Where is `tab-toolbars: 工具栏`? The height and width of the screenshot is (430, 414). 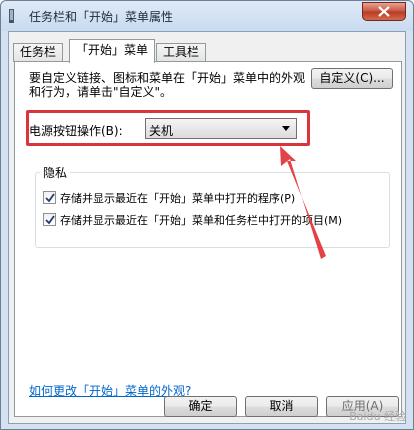
tab-toolbars: 工具栏 is located at coordinates (181, 52).